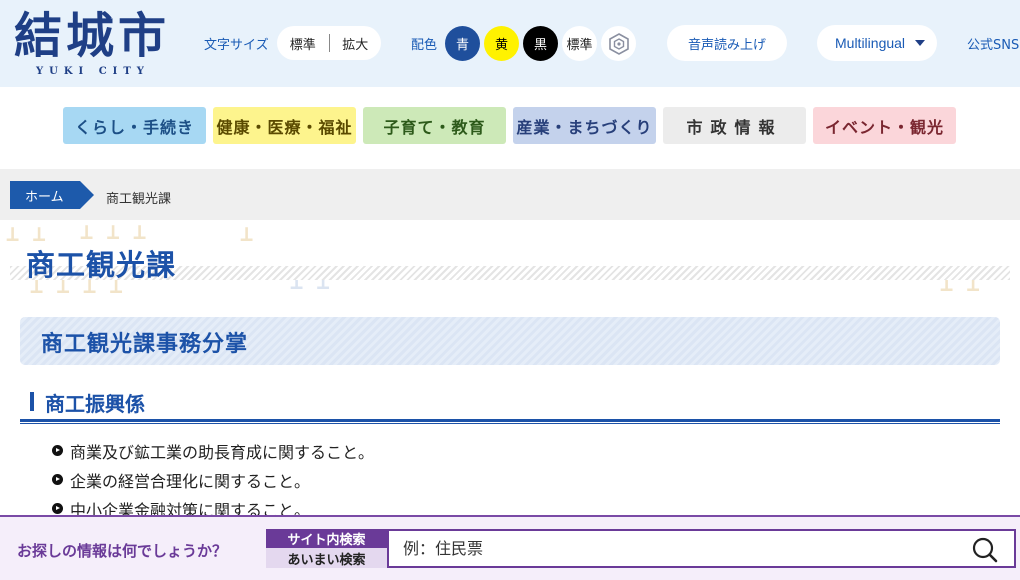 Image resolution: width=1020 pixels, height=580 pixels. I want to click on list-item: 中小企業金融対策に関すること。, so click(213, 504).